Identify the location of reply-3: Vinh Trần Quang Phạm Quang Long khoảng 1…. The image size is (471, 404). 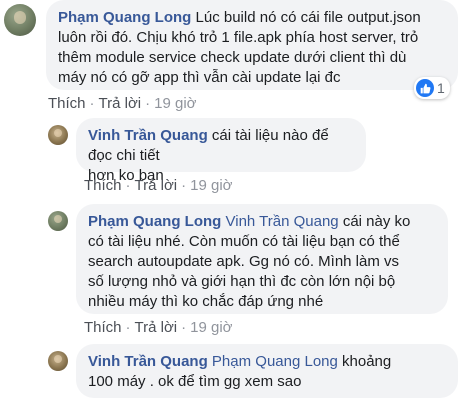
(235, 374).